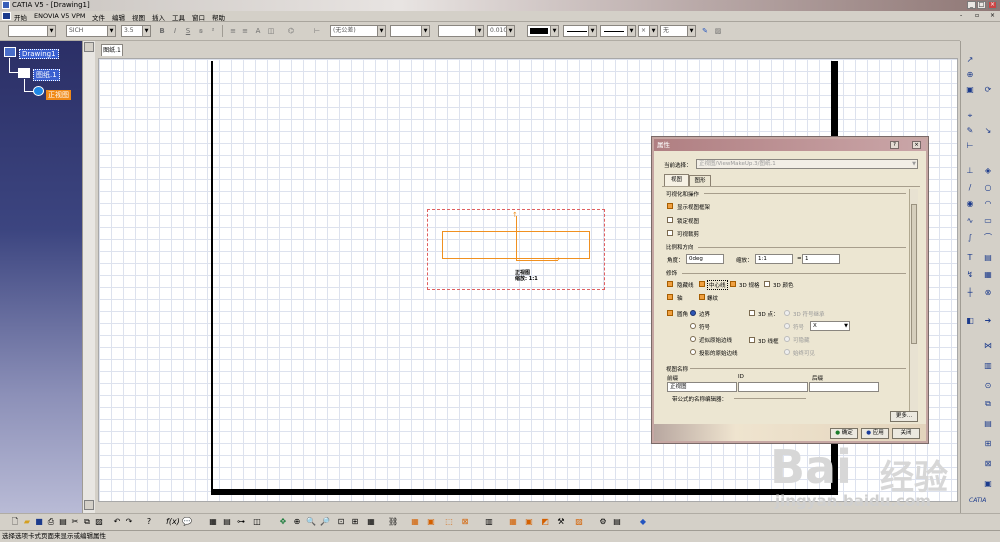 The height and width of the screenshot is (542, 1000). I want to click on suffix-field, so click(844, 387).